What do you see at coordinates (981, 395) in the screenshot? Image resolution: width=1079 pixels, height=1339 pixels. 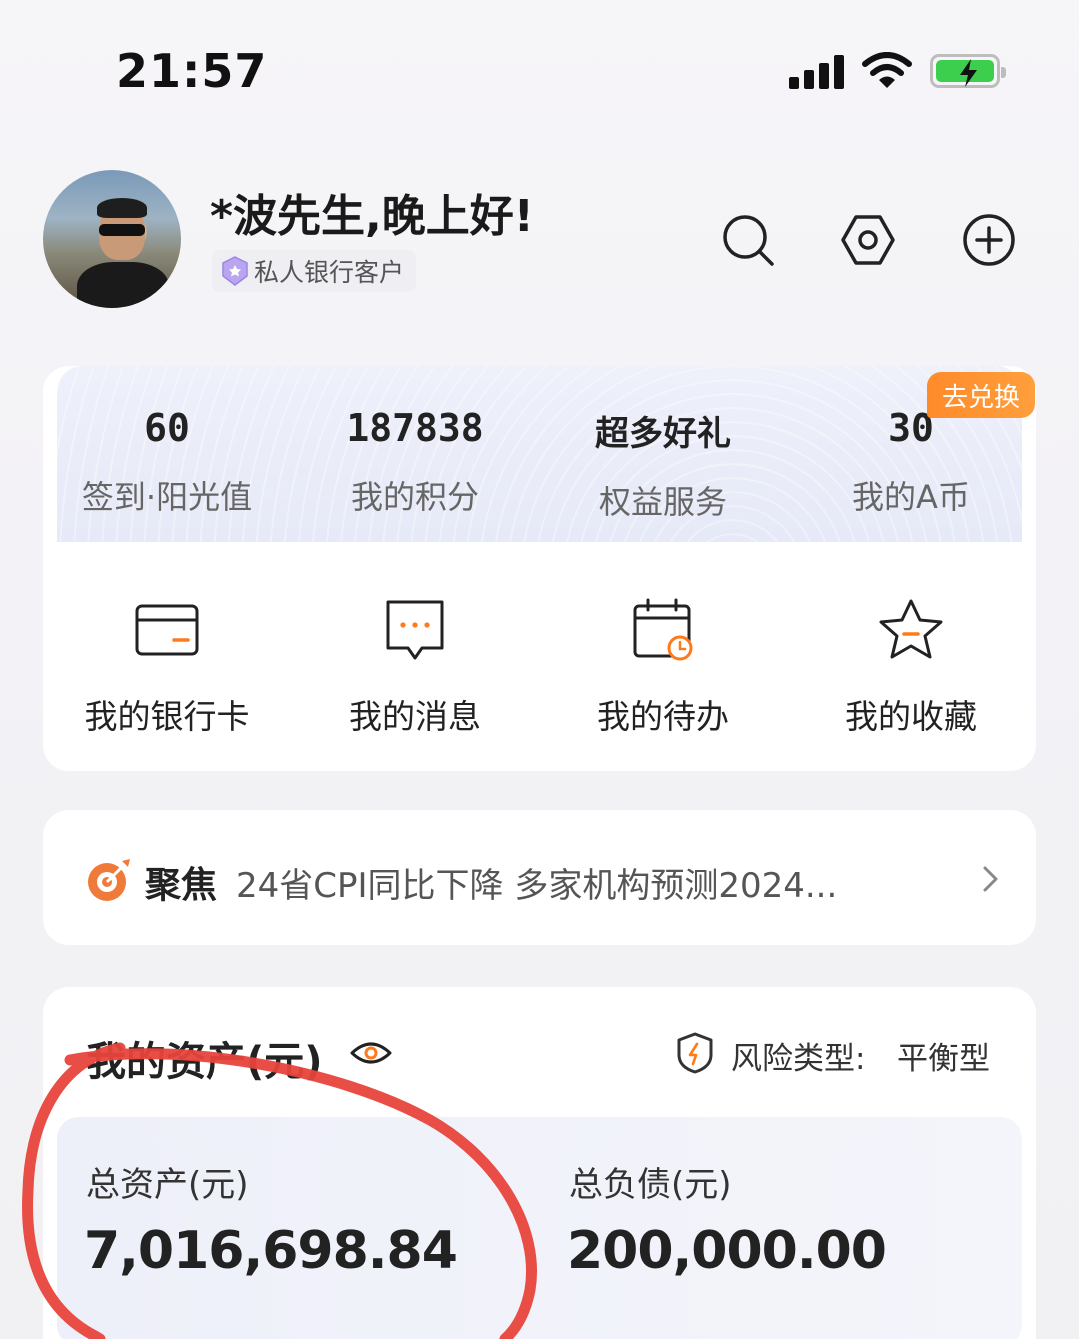 I see `exchange-badge: 去兑换` at bounding box center [981, 395].